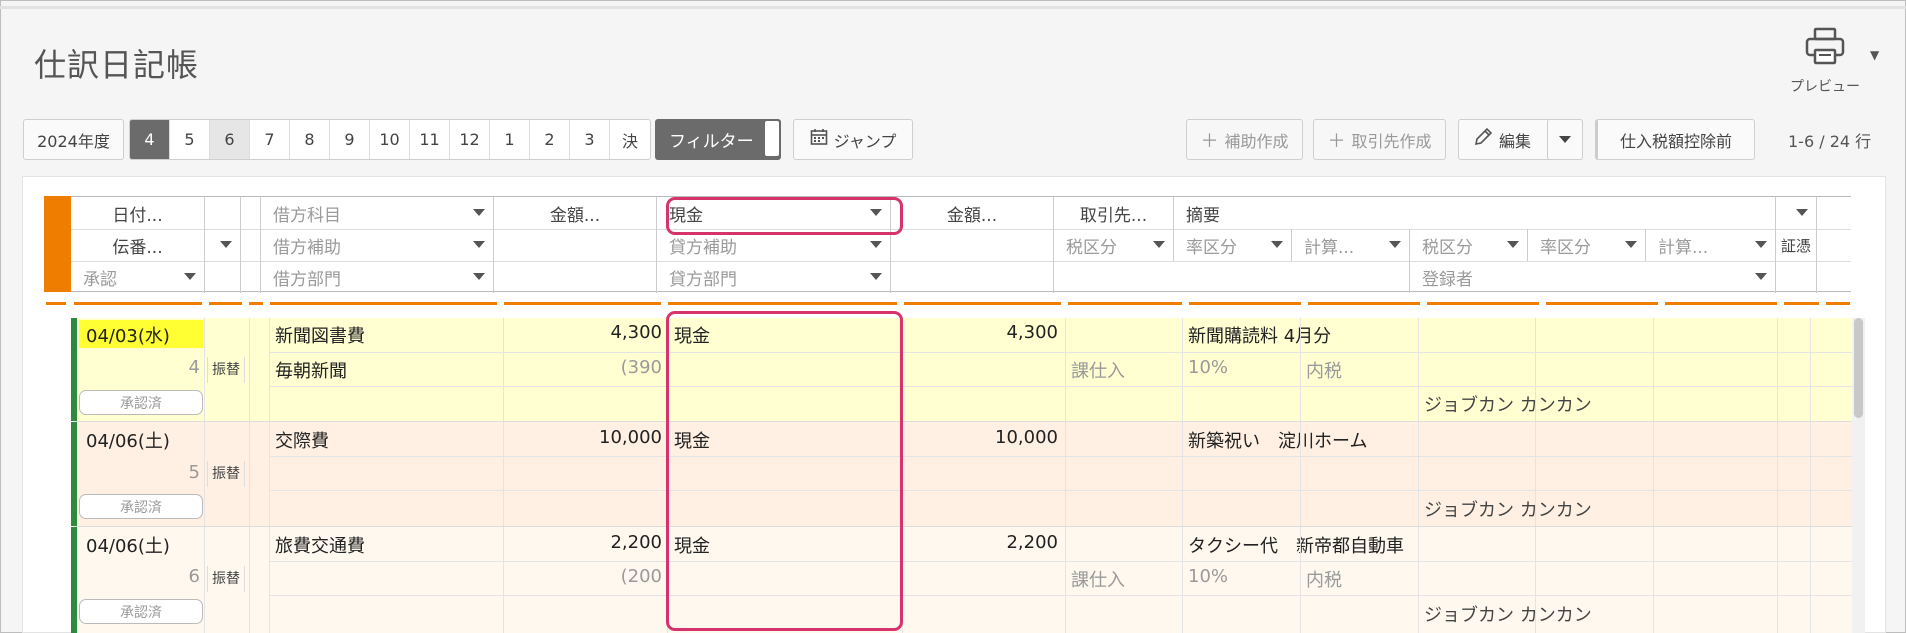 This screenshot has height=633, width=1906. Describe the element at coordinates (1114, 245) in the screenshot. I see `header-tax1: 税区分` at that location.